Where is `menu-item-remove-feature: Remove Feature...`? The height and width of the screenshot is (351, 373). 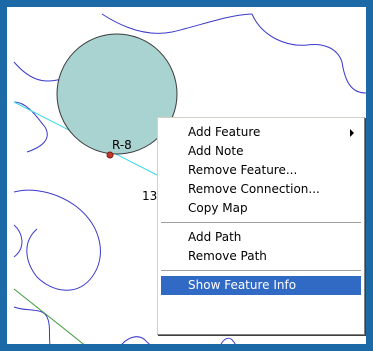 menu-item-remove-feature: Remove Feature... is located at coordinates (261, 170).